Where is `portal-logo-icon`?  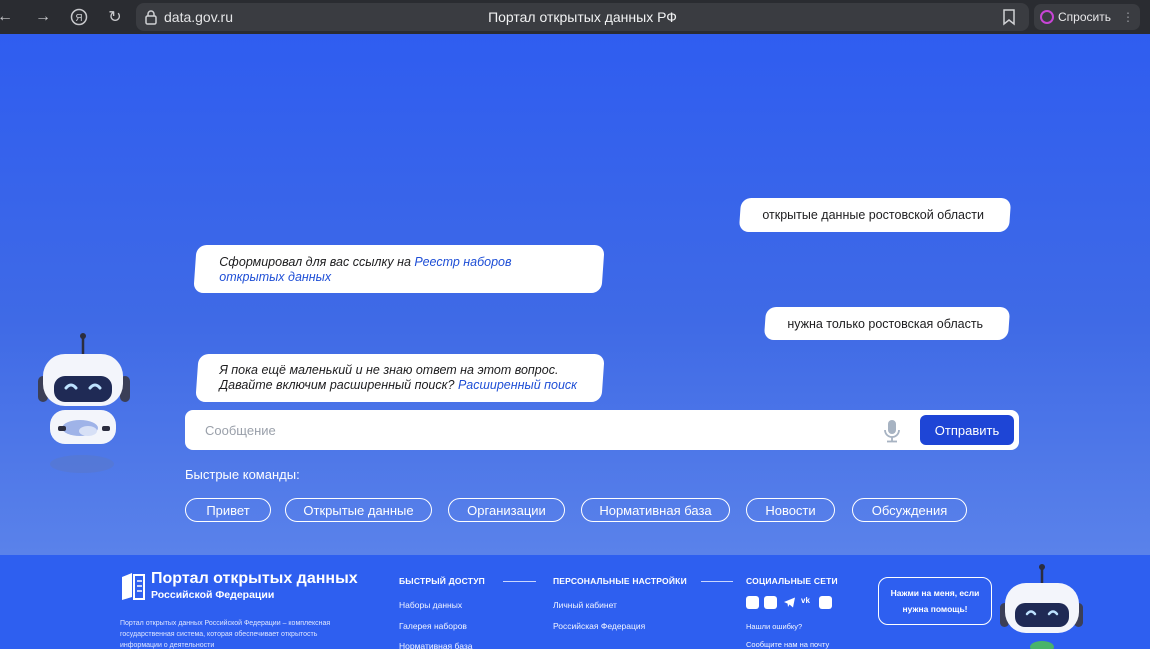 portal-logo-icon is located at coordinates (133, 586).